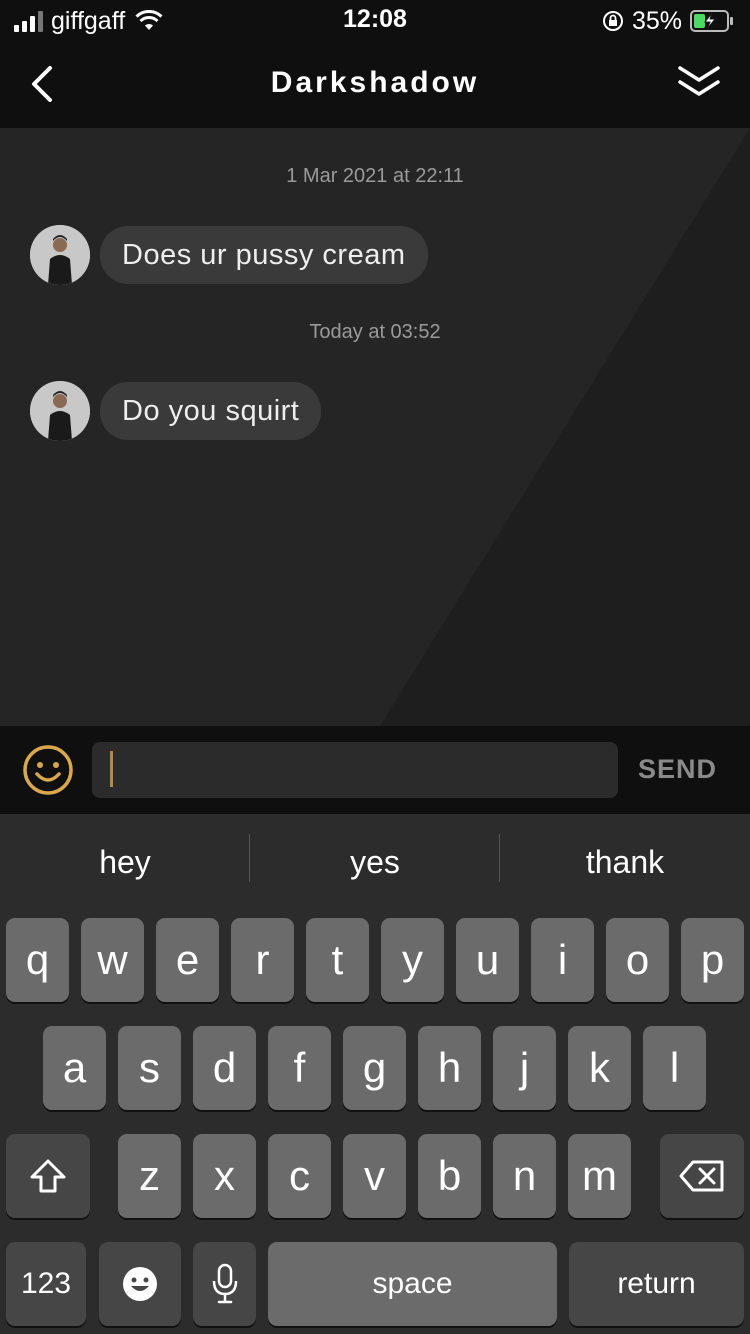 Image resolution: width=750 pixels, height=1334 pixels. Describe the element at coordinates (599, 1176) in the screenshot. I see `key-m: m` at that location.